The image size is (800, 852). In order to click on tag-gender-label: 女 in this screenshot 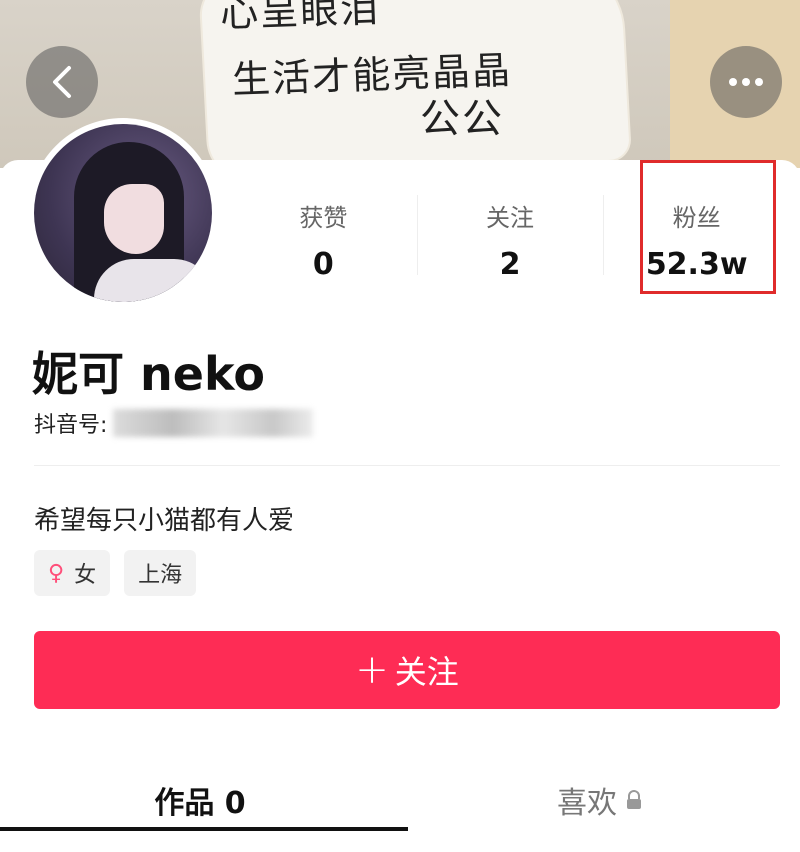, I will do `click(85, 575)`.